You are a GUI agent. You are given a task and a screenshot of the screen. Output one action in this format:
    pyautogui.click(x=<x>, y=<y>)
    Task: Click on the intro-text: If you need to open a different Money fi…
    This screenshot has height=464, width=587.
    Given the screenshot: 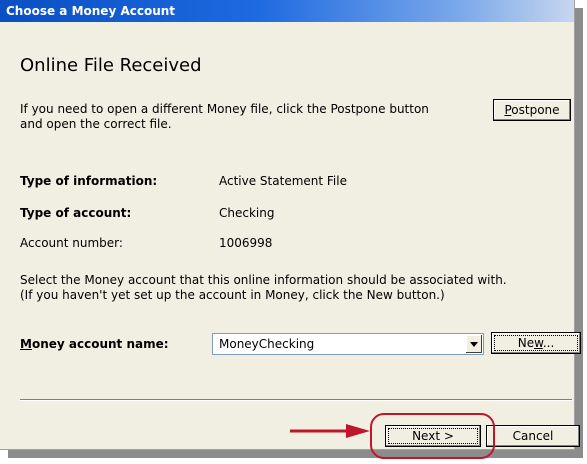 What is the action you would take?
    pyautogui.click(x=224, y=117)
    